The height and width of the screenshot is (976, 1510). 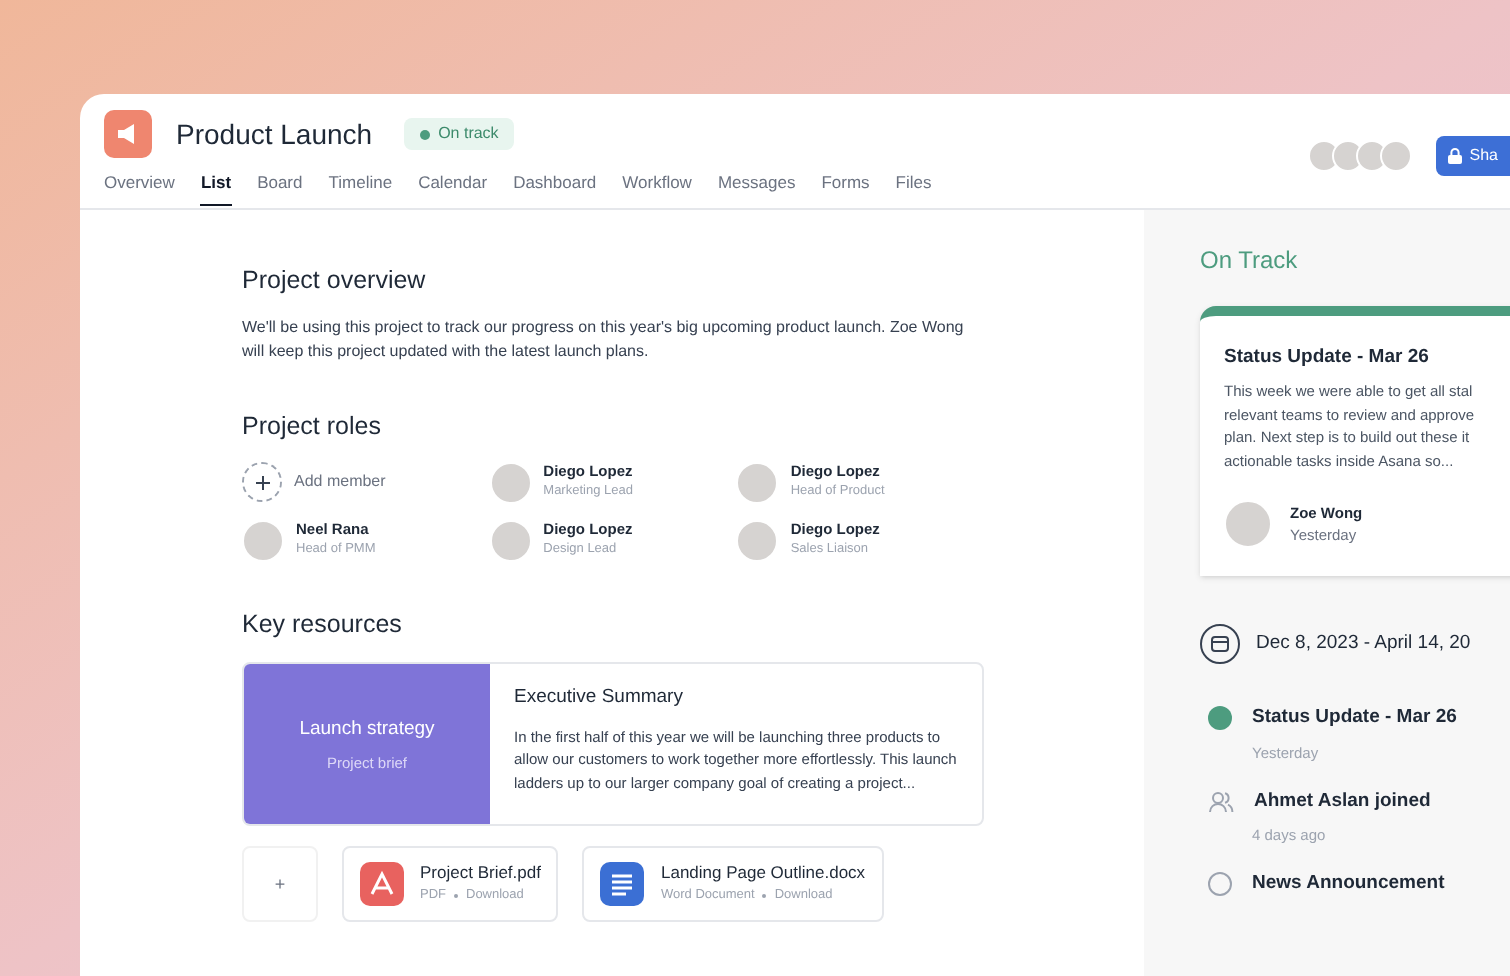 I want to click on timeline-title: Status Update - Mar 26, so click(x=1354, y=718).